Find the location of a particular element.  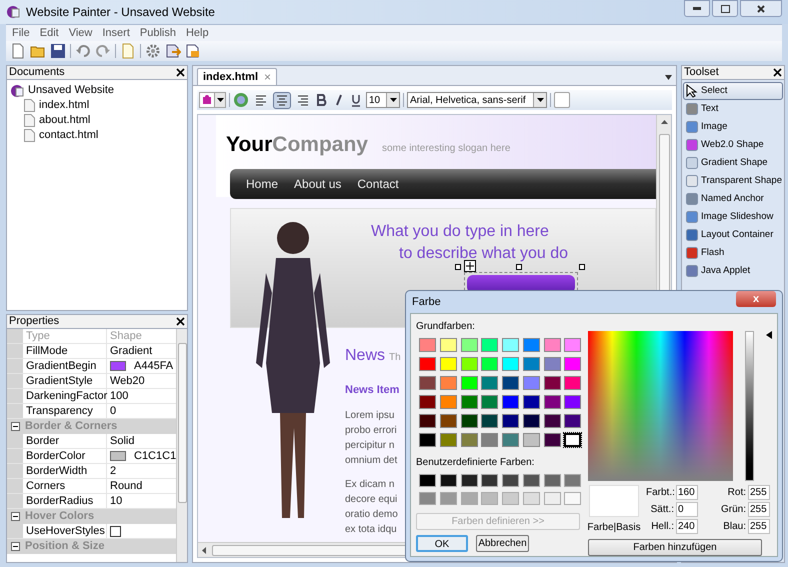

color-spectrum is located at coordinates (660, 406).